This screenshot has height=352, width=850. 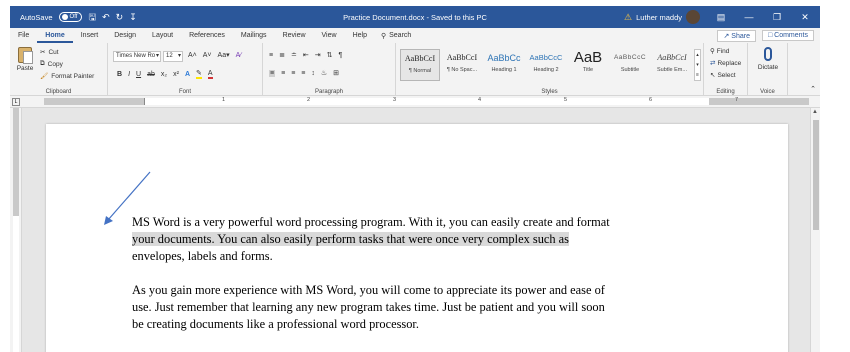 I want to click on decrease-indent-icon: ⇤, so click(x=306, y=55).